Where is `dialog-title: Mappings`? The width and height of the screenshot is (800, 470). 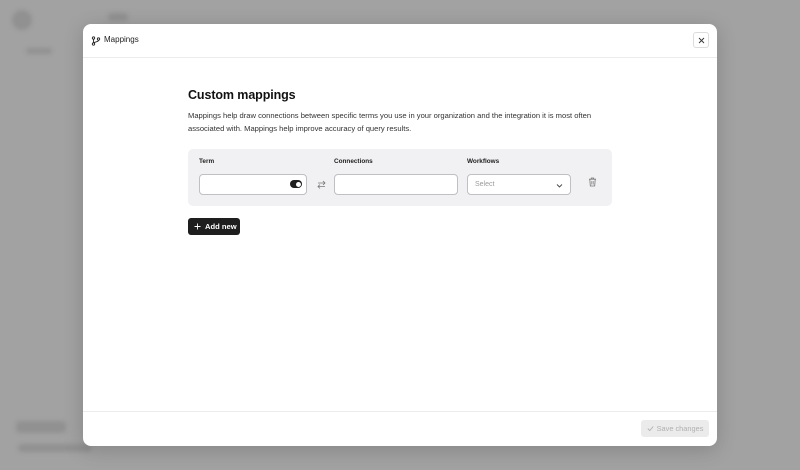 dialog-title: Mappings is located at coordinates (121, 39).